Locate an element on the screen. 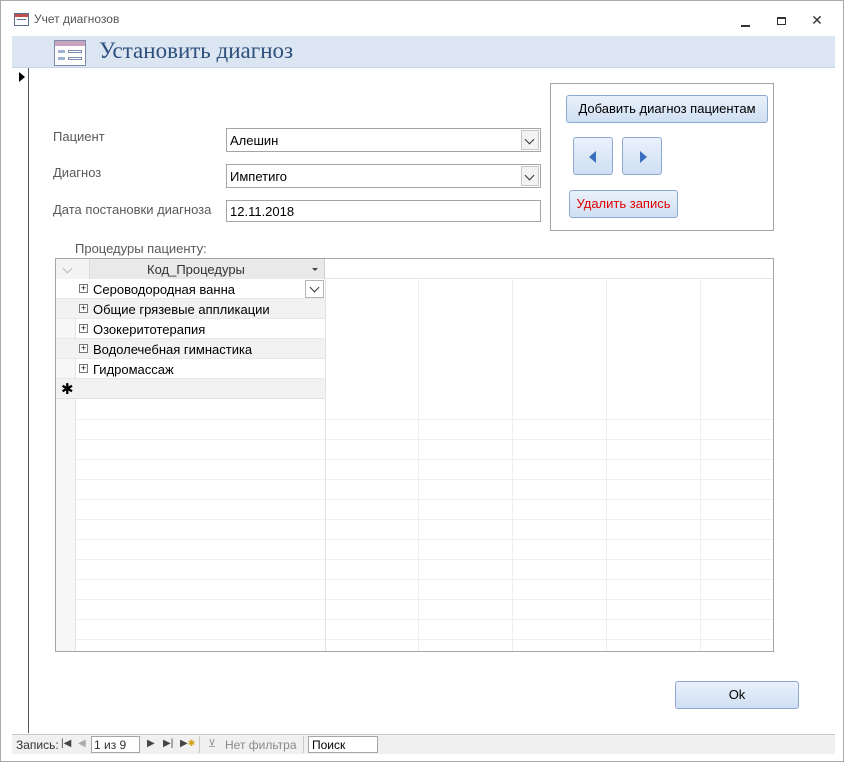  table-row: + Сероводородная ванна is located at coordinates (190, 289).